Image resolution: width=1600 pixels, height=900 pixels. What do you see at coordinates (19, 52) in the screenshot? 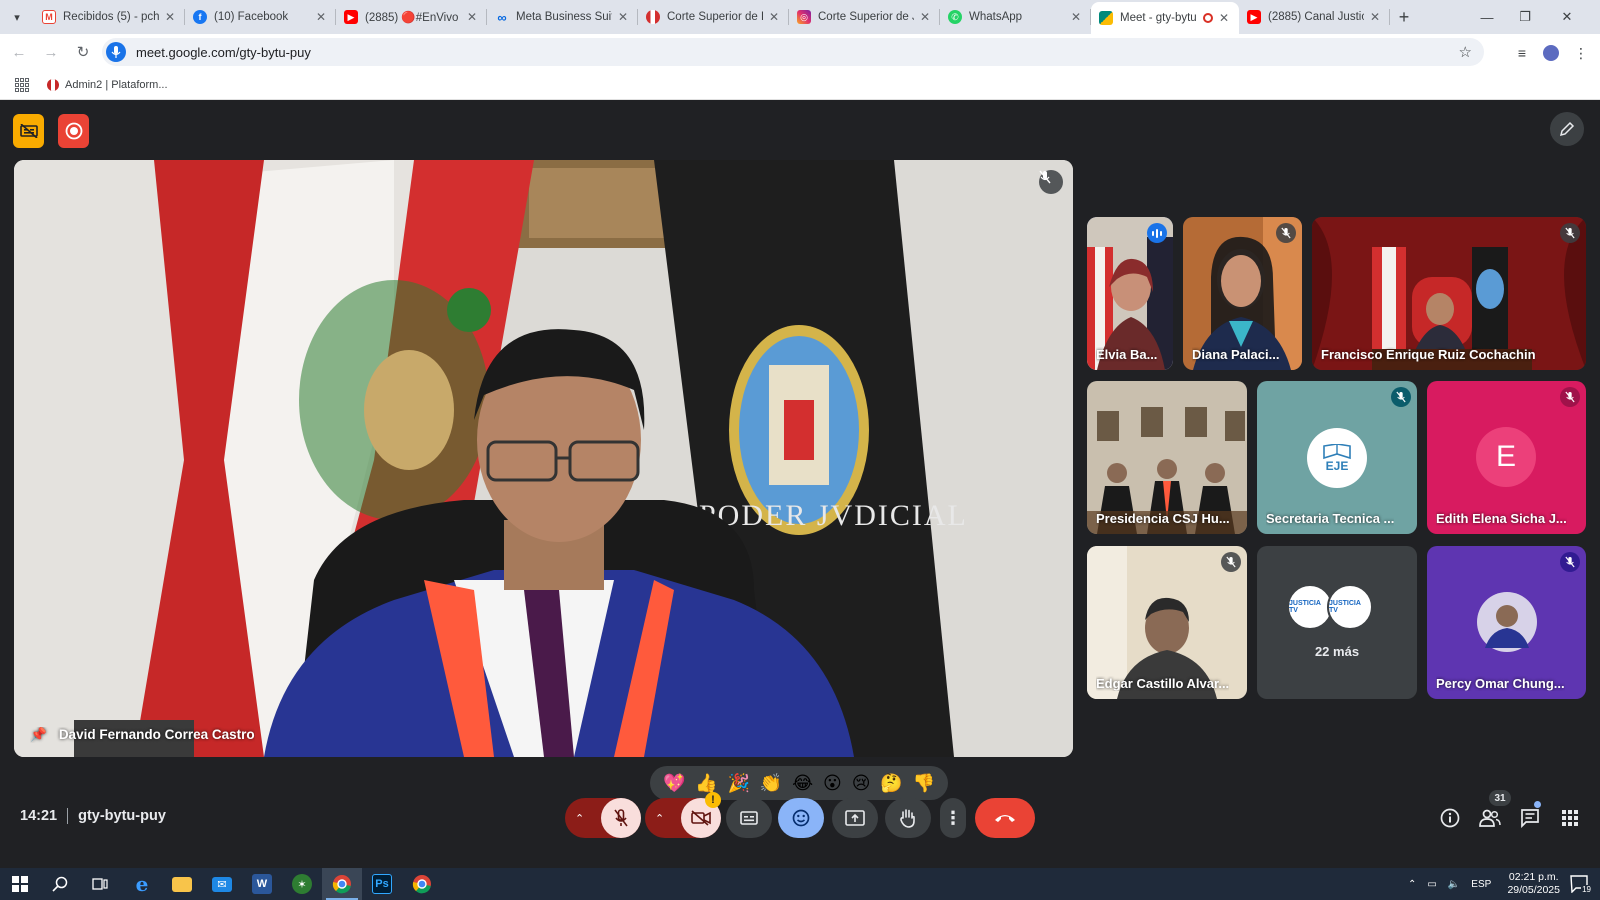
I see `back-icon: ←` at bounding box center [19, 52].